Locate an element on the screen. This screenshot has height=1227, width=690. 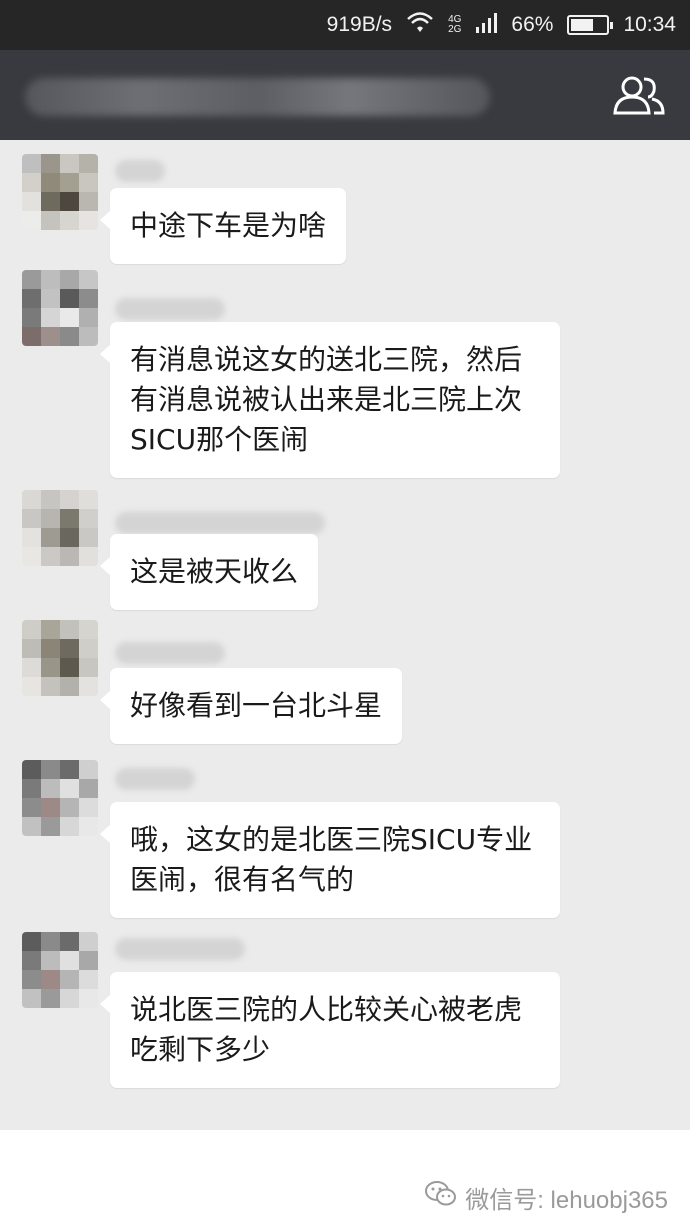
chat-title-bar is located at coordinates (345, 95).